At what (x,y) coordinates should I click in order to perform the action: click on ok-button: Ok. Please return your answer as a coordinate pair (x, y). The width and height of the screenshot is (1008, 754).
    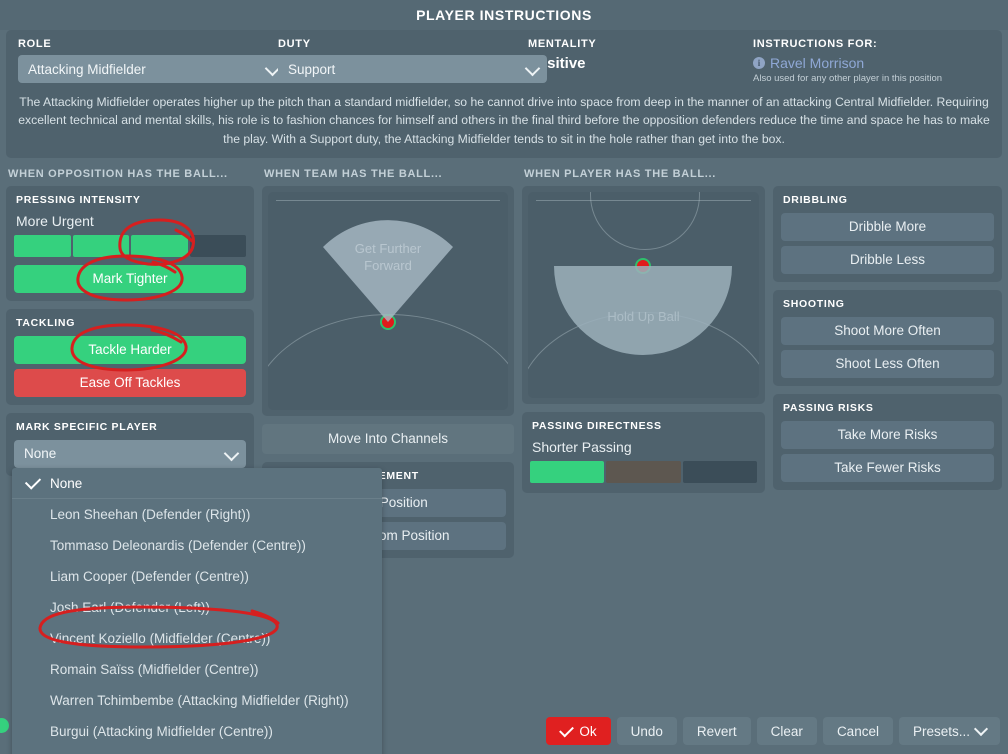
    Looking at the image, I should click on (578, 731).